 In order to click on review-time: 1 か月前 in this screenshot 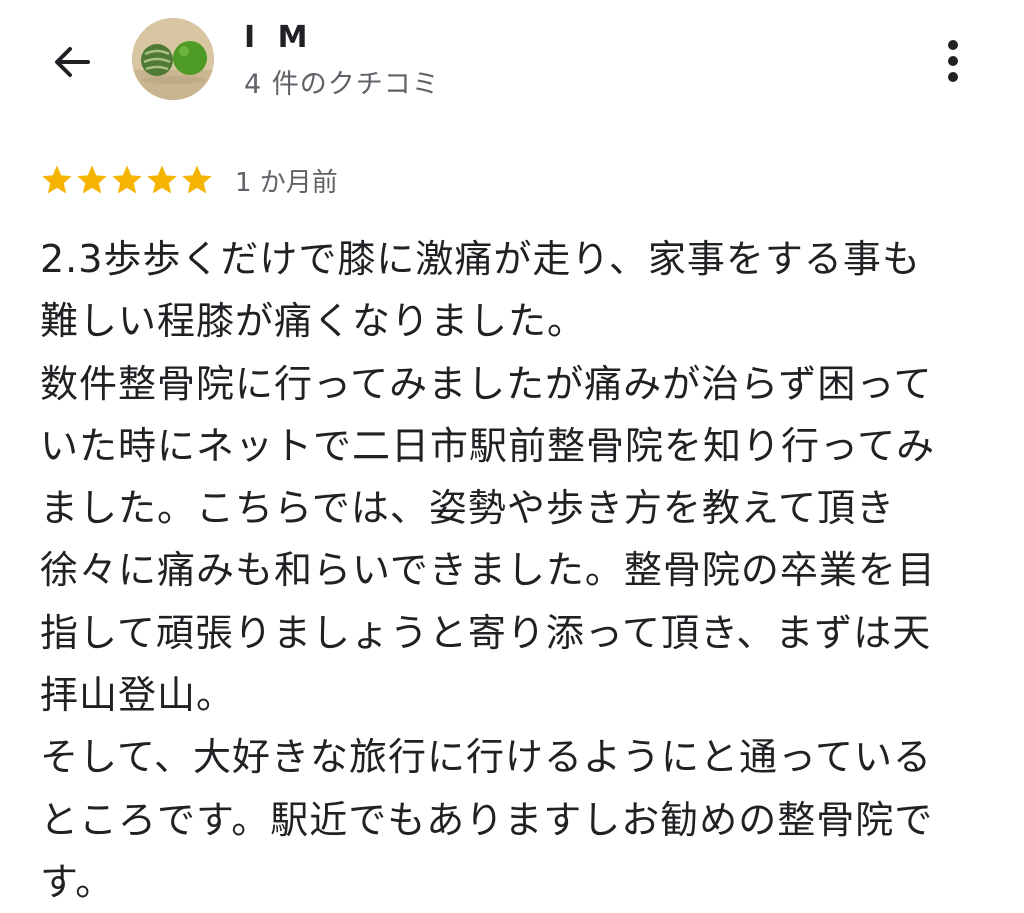, I will do `click(286, 182)`.